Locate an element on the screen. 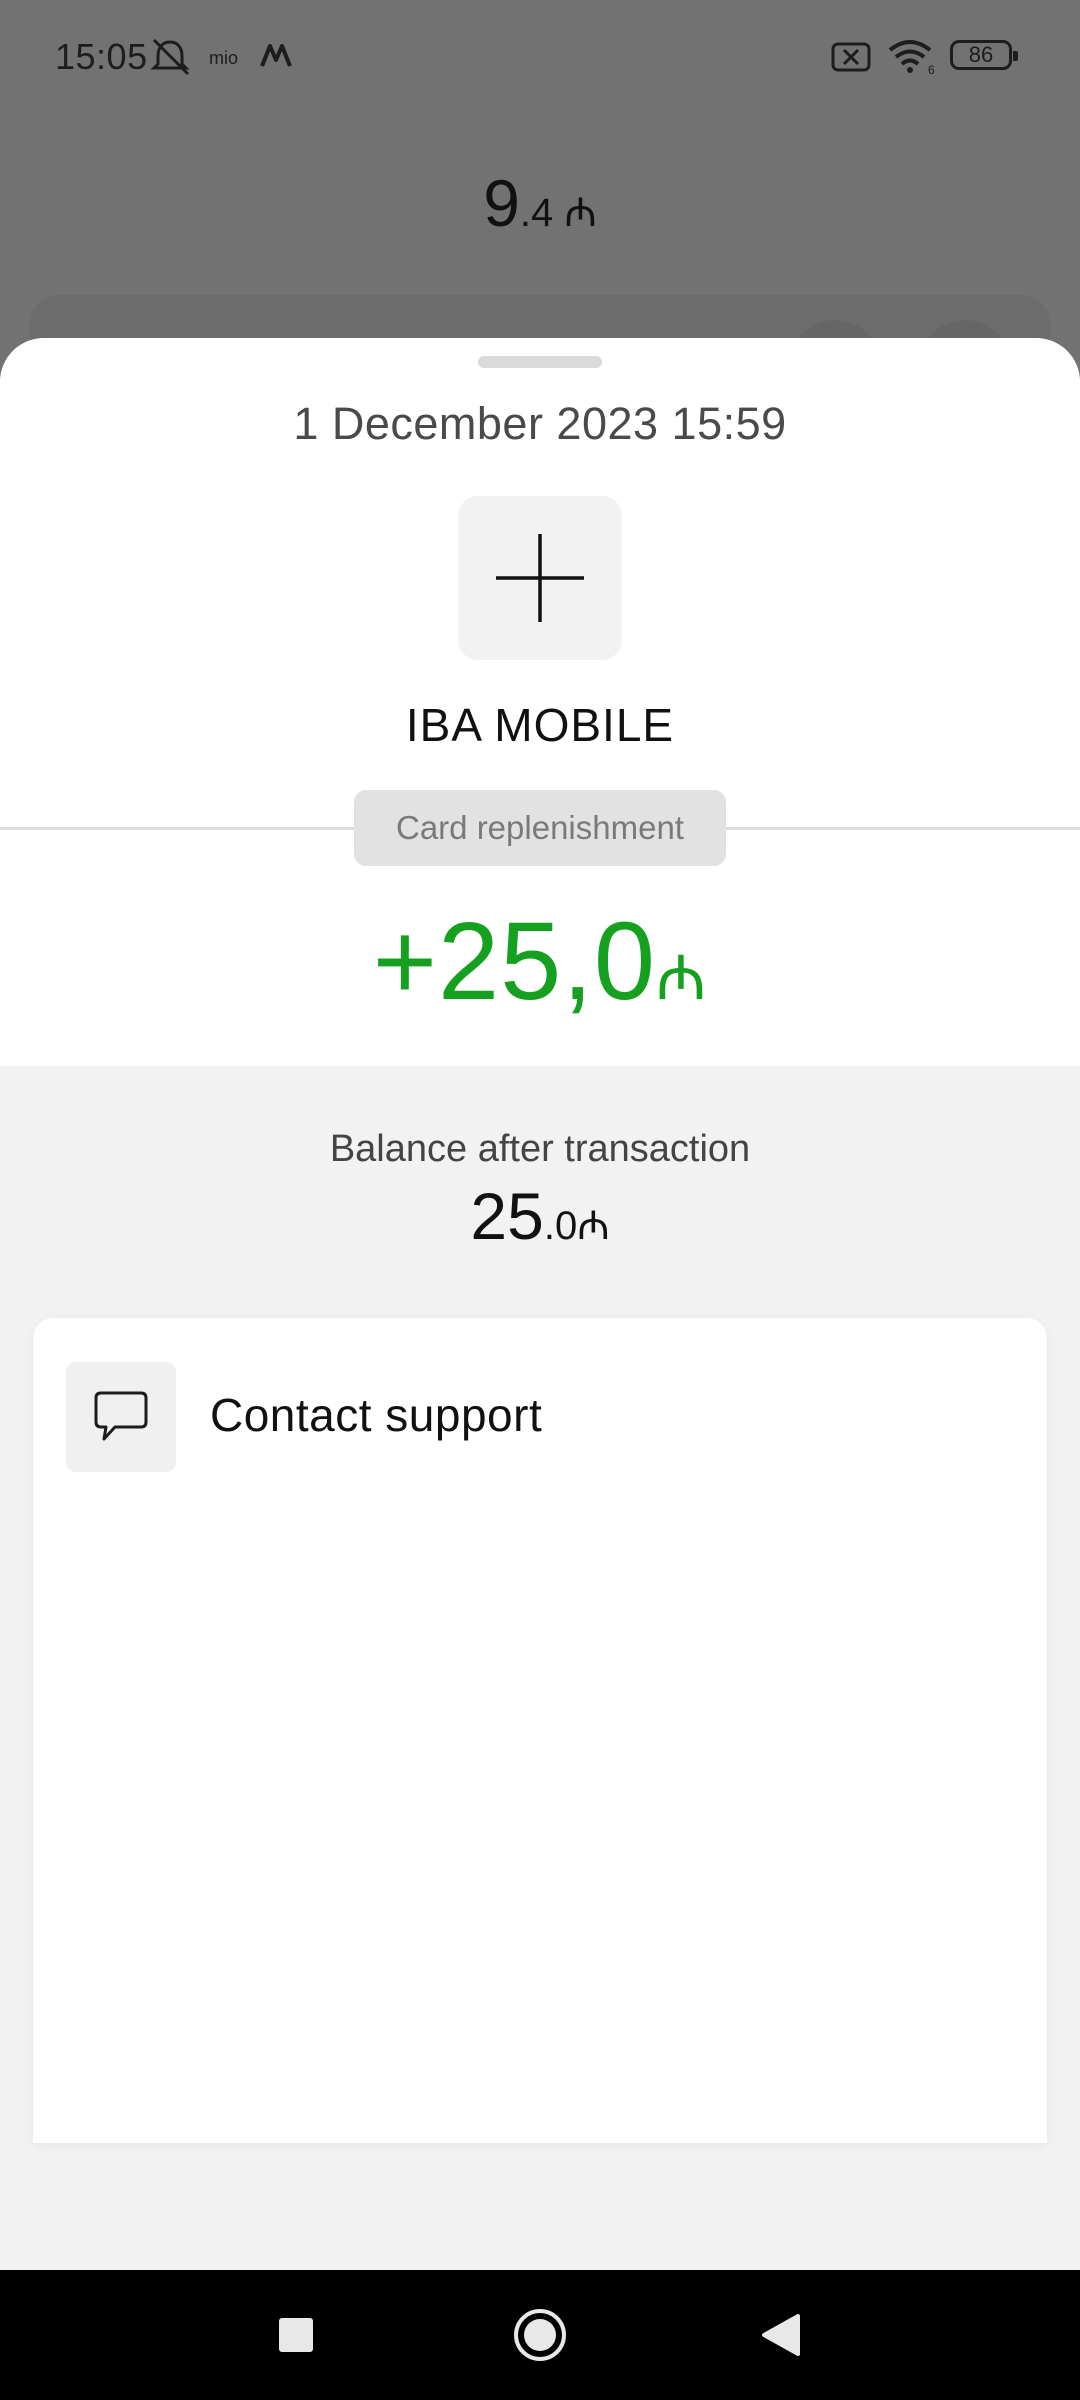 Image resolution: width=1080 pixels, height=2400 pixels. no-sim-icon is located at coordinates (851, 57).